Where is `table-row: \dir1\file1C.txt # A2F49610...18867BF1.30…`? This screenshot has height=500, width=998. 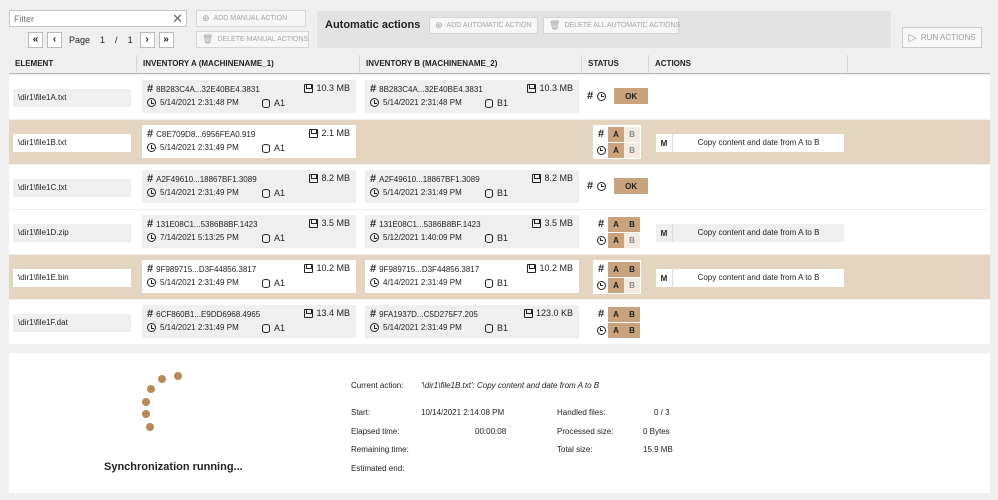
table-row: \dir1\file1C.txt # A2F49610...18867BF1.30… is located at coordinates (499, 187).